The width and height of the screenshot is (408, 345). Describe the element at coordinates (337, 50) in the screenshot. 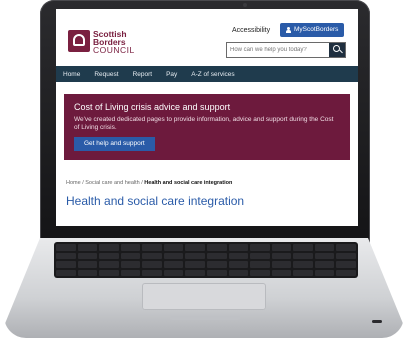

I see `search-icon` at that location.